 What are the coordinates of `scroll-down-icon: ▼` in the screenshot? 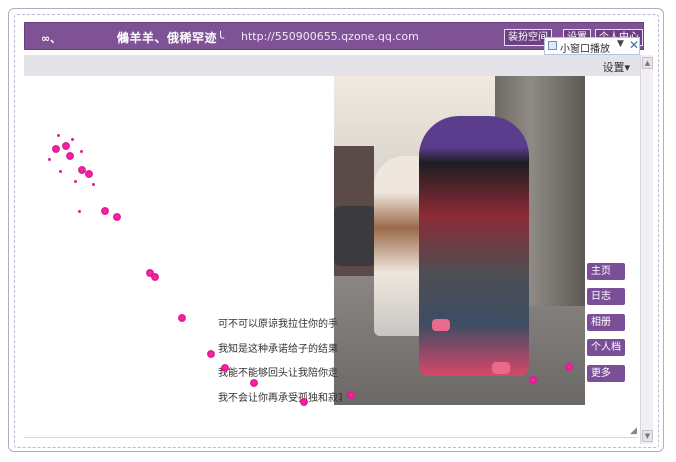 It's located at (647, 436).